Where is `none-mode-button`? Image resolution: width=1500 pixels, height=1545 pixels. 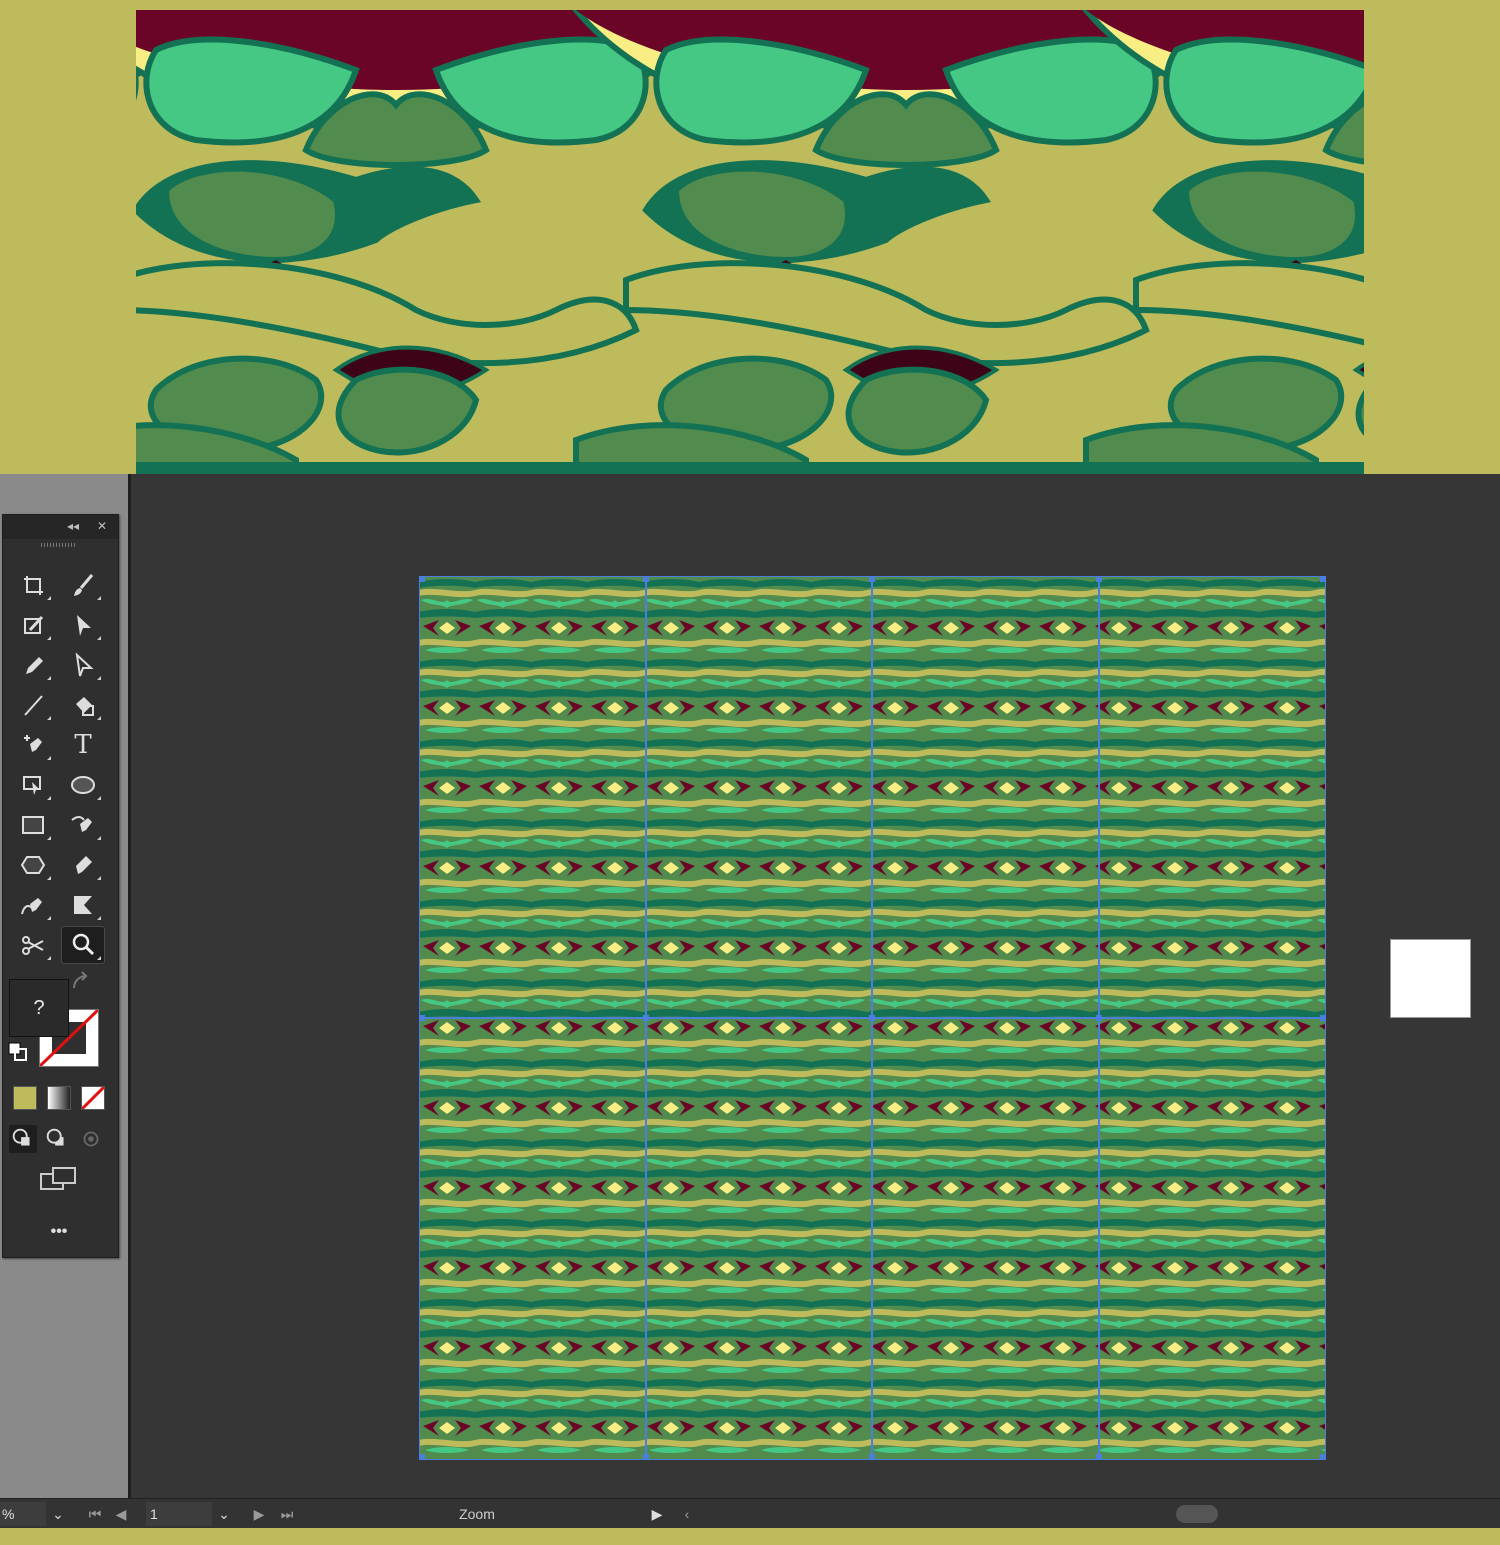
none-mode-button is located at coordinates (93, 1098).